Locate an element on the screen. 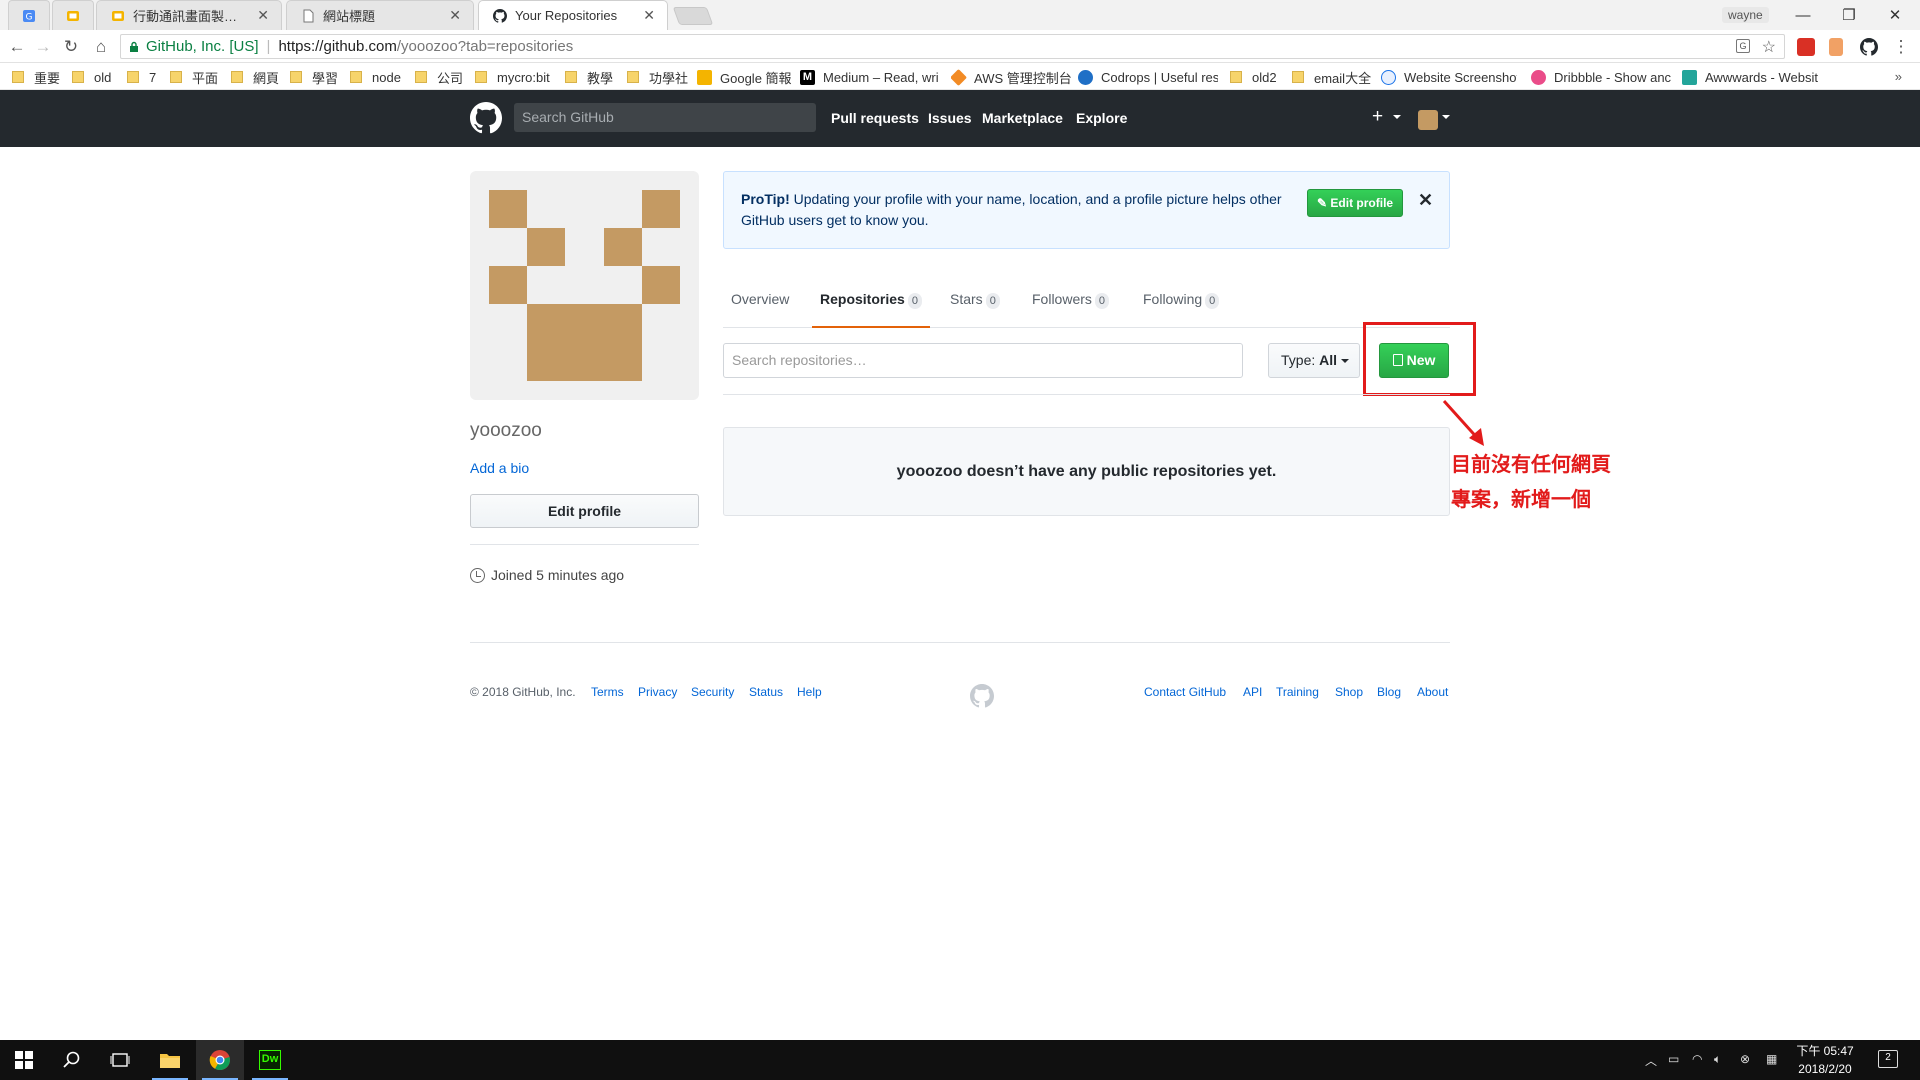 The image size is (1920, 1080). bookmark-folder: 教學 is located at coordinates (589, 77).